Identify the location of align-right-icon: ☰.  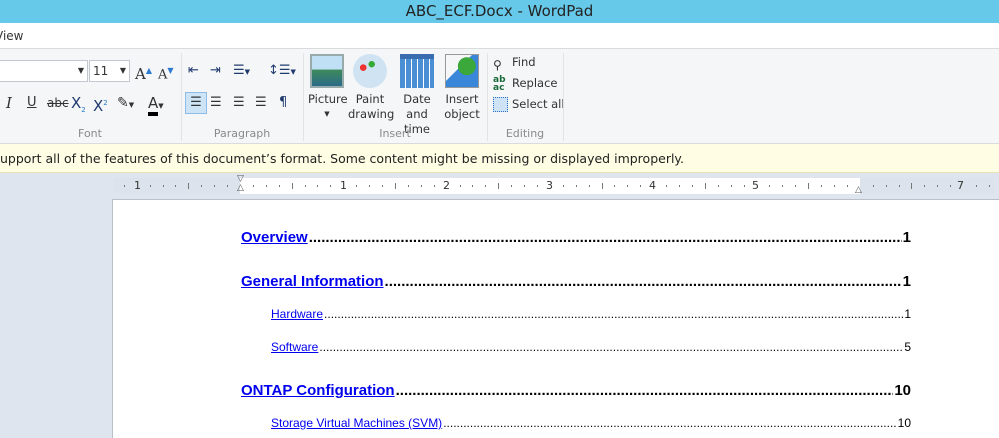
(239, 102).